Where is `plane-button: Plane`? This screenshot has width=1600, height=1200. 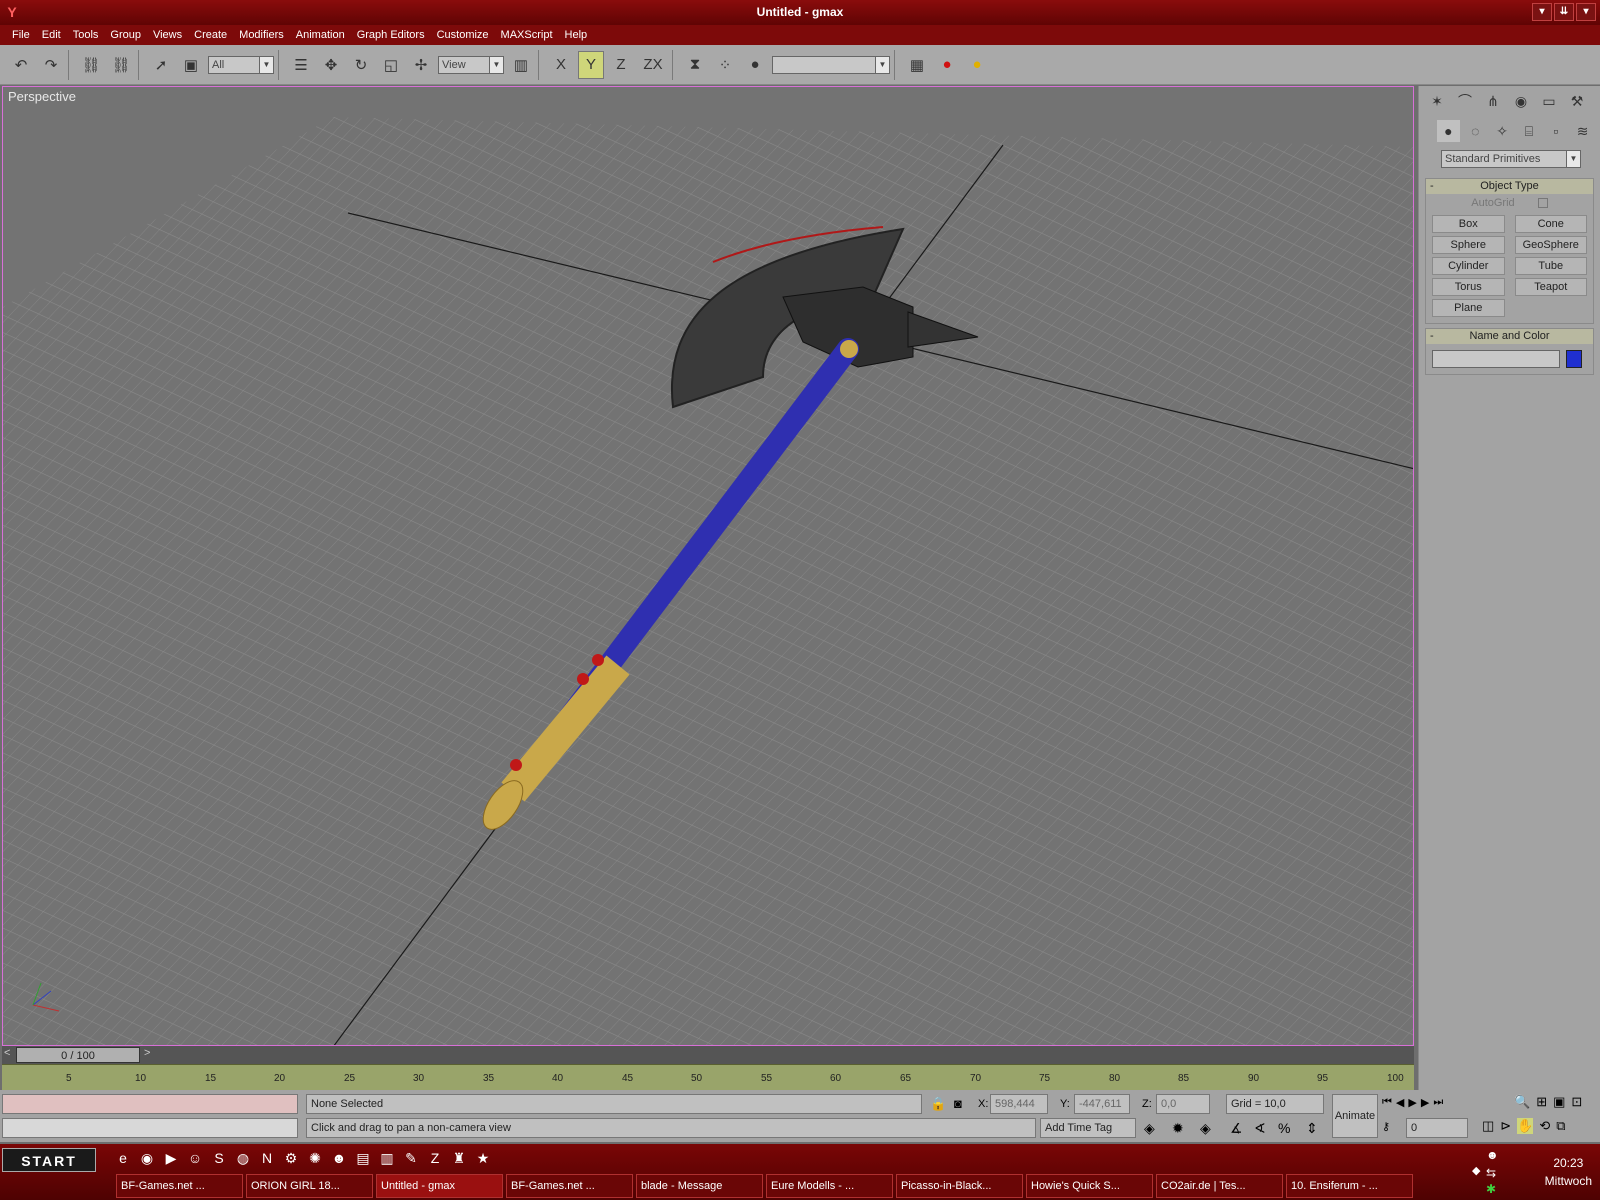
plane-button: Plane is located at coordinates (1468, 308).